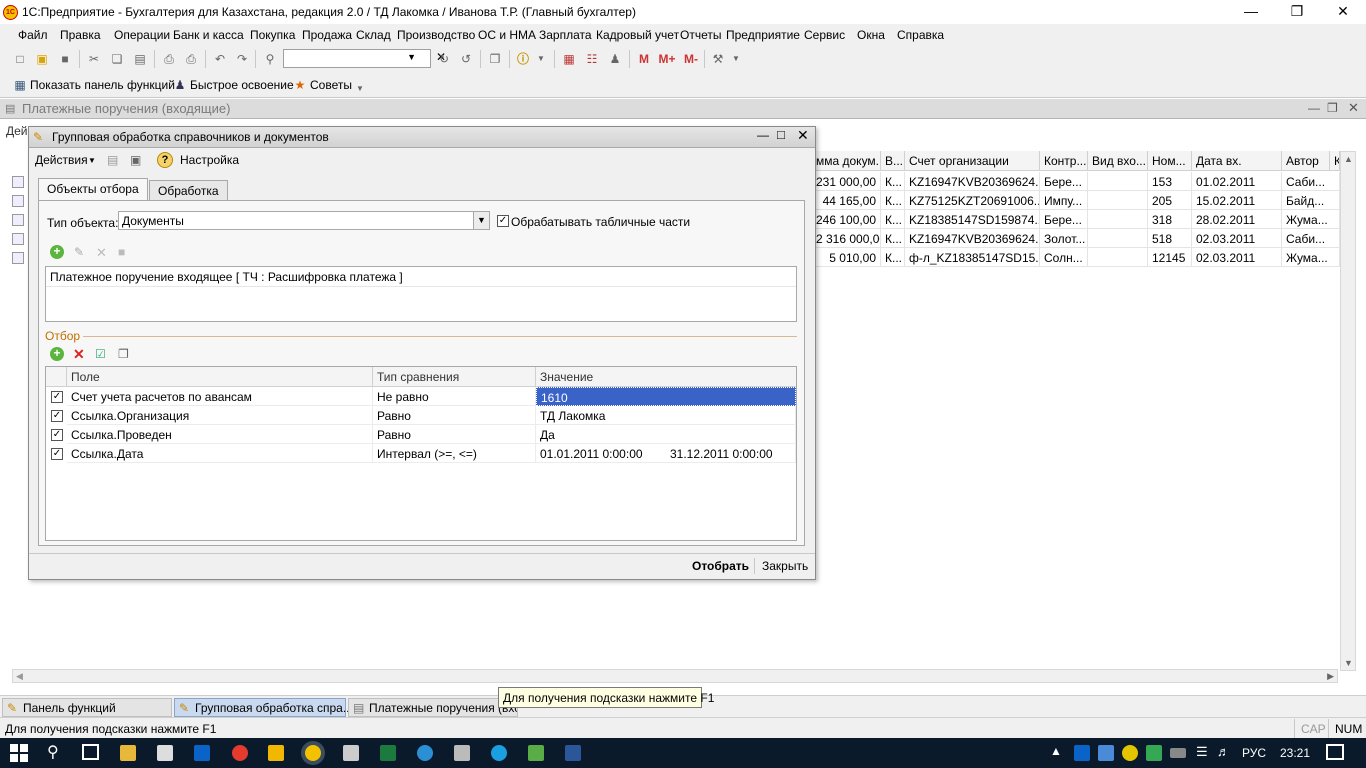 The height and width of the screenshot is (768, 1366). Describe the element at coordinates (1348, 159) in the screenshot. I see `scroll-up-icon: ▲` at that location.